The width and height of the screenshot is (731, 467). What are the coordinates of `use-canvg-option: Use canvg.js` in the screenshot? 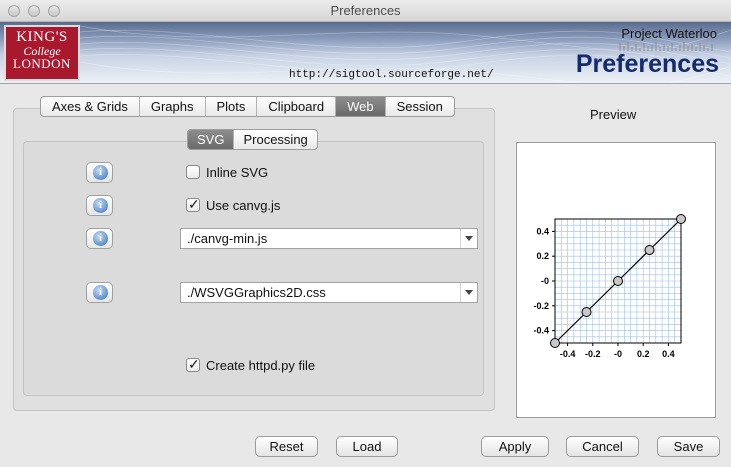 It's located at (233, 205).